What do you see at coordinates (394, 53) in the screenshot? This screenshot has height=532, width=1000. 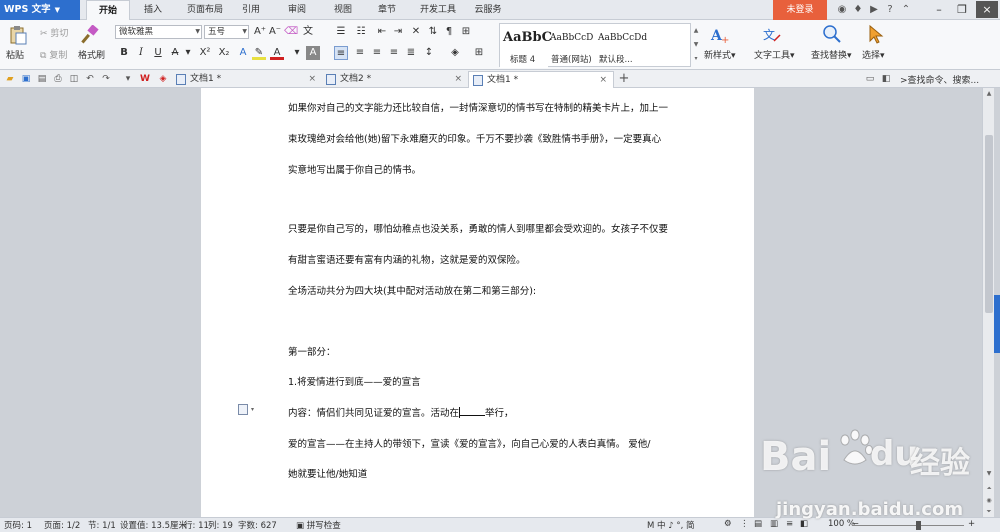 I see `justify-icon: ≡` at bounding box center [394, 53].